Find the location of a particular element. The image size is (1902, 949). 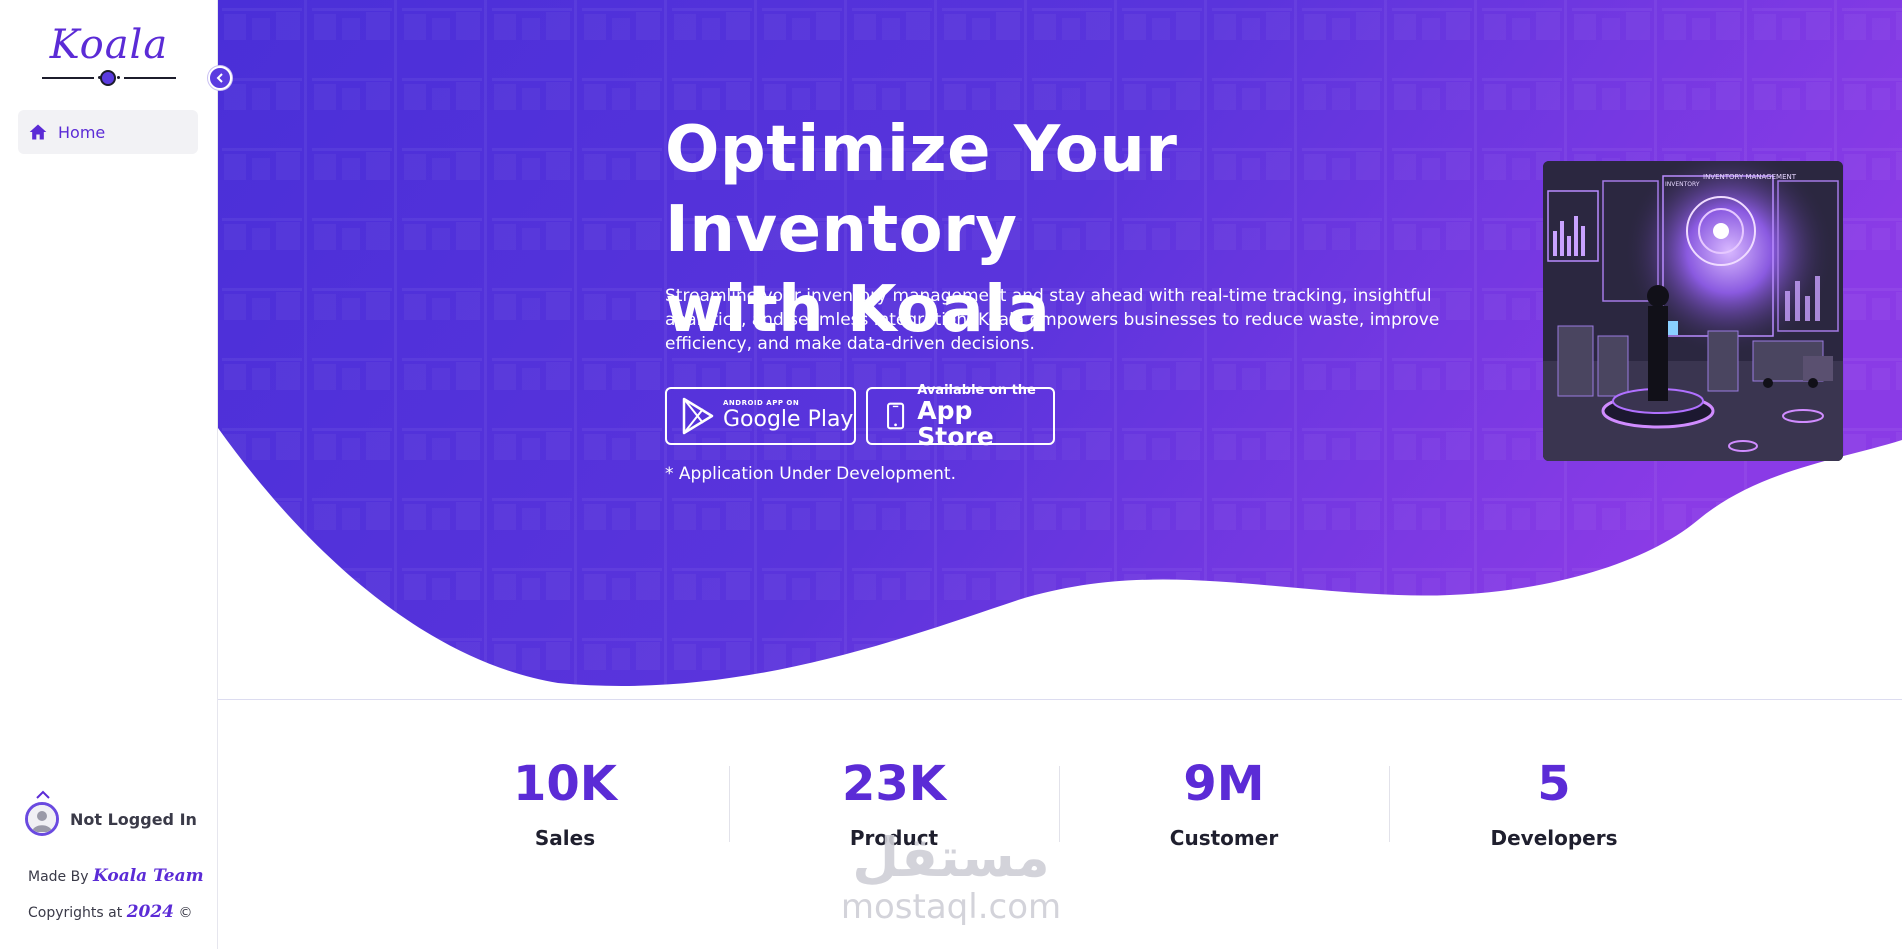

logo-line-left is located at coordinates (68, 78).